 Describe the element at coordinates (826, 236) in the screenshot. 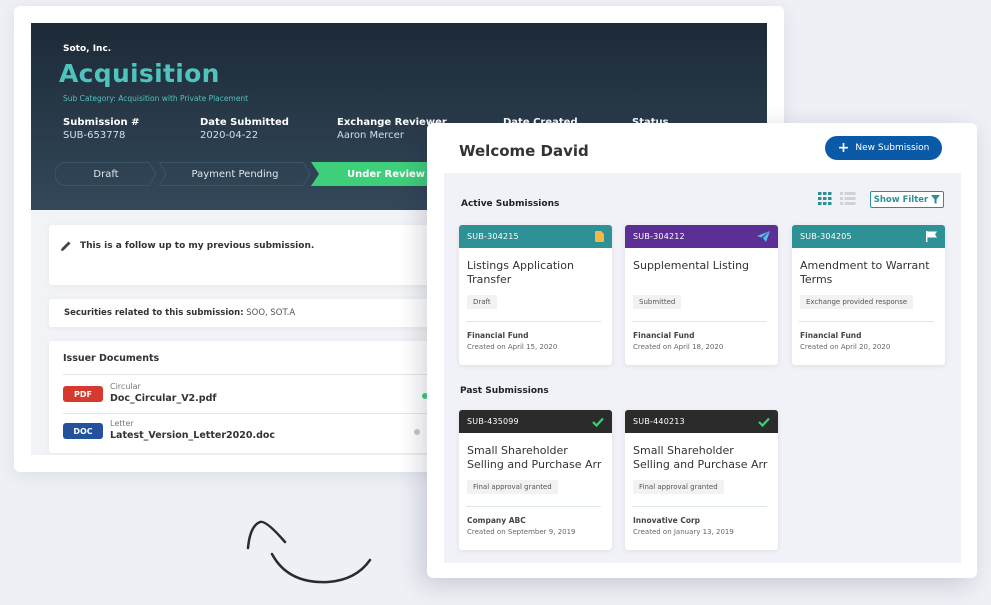

I see `submission-id: SUB-304205` at that location.